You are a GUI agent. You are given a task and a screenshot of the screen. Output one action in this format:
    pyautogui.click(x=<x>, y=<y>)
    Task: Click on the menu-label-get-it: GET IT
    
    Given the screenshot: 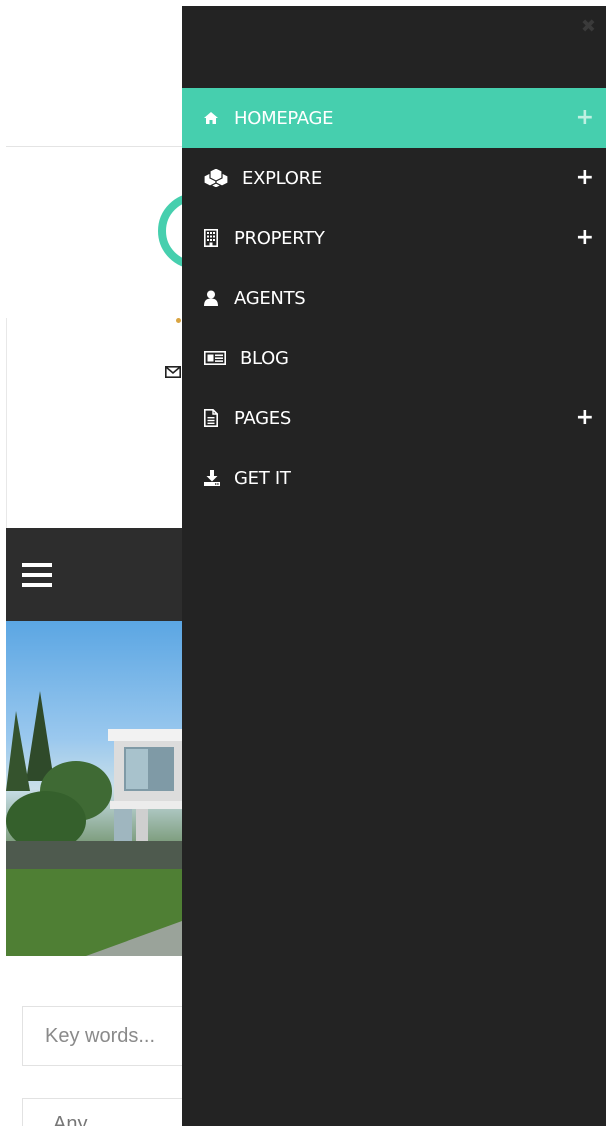 What is the action you would take?
    pyautogui.click(x=262, y=478)
    